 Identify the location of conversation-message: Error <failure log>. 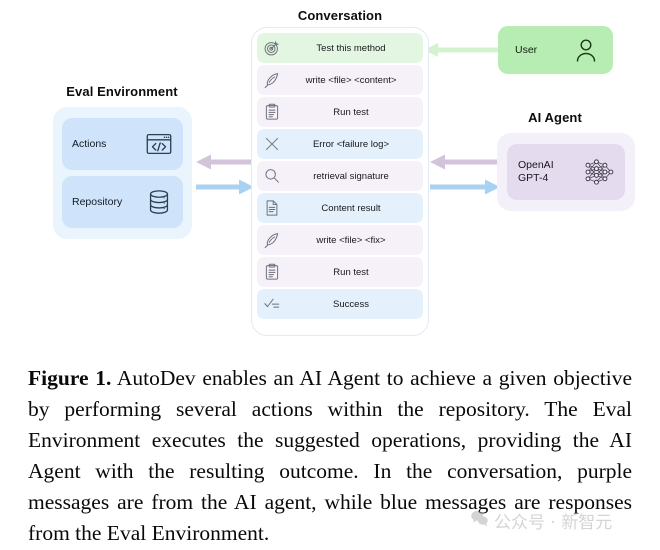
(340, 144).